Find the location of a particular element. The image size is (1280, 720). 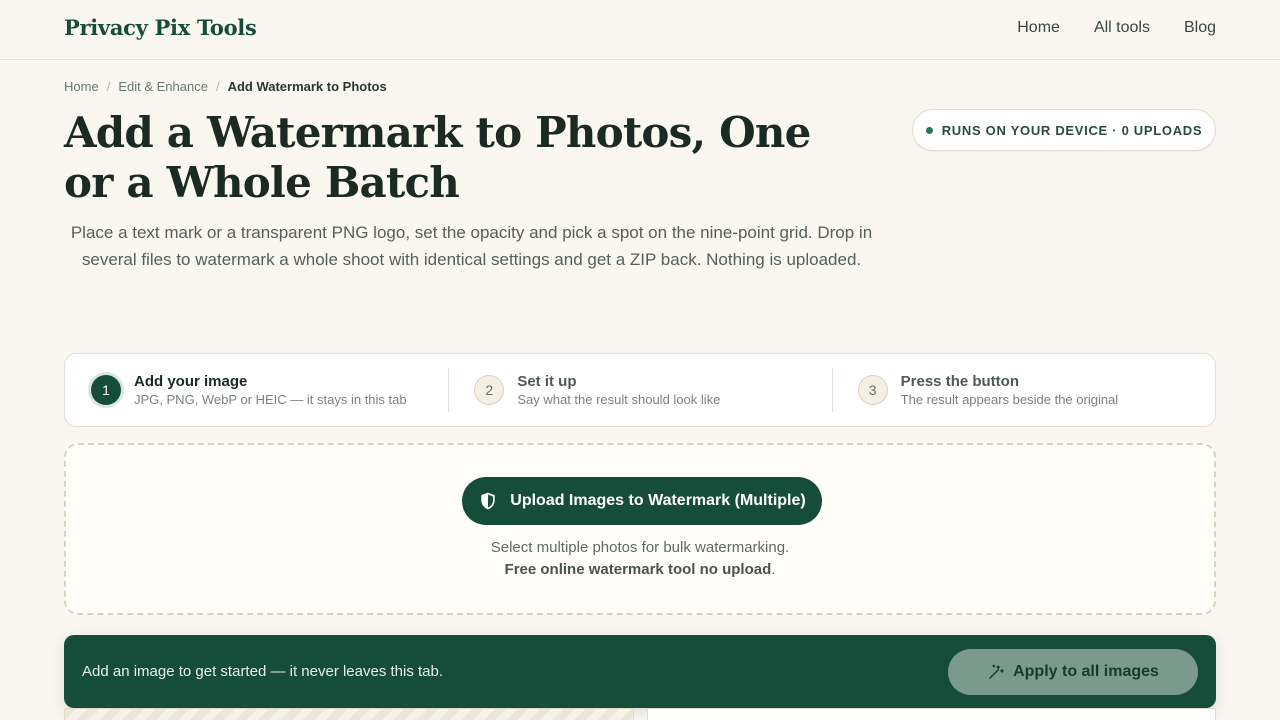

step-subtitle: Say what the result should look like is located at coordinates (619, 399).